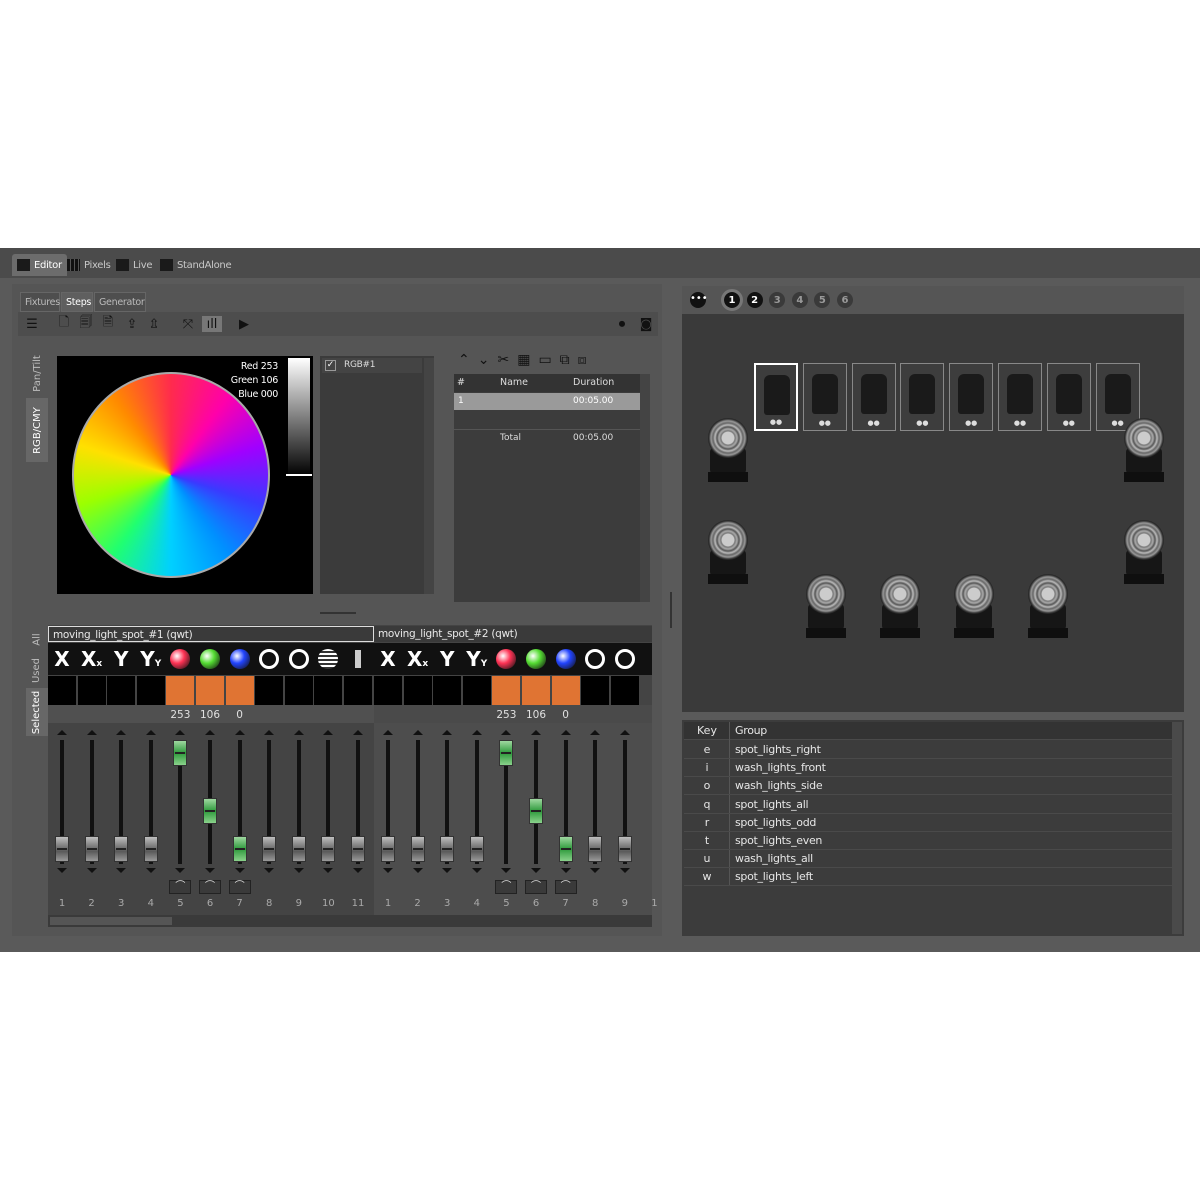 The height and width of the screenshot is (1200, 1200). Describe the element at coordinates (646, 324) in the screenshot. I see `blackout-icon: ◙` at that location.